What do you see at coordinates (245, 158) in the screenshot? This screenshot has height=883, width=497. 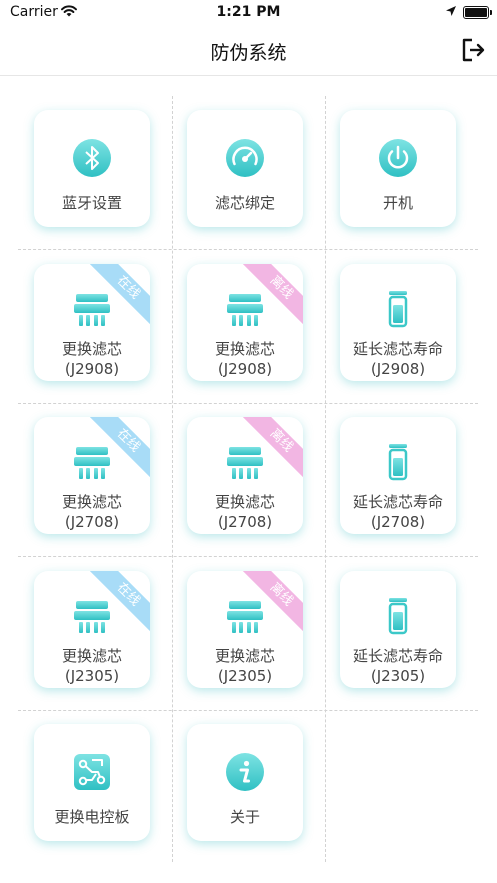 I see `gauge-icon` at bounding box center [245, 158].